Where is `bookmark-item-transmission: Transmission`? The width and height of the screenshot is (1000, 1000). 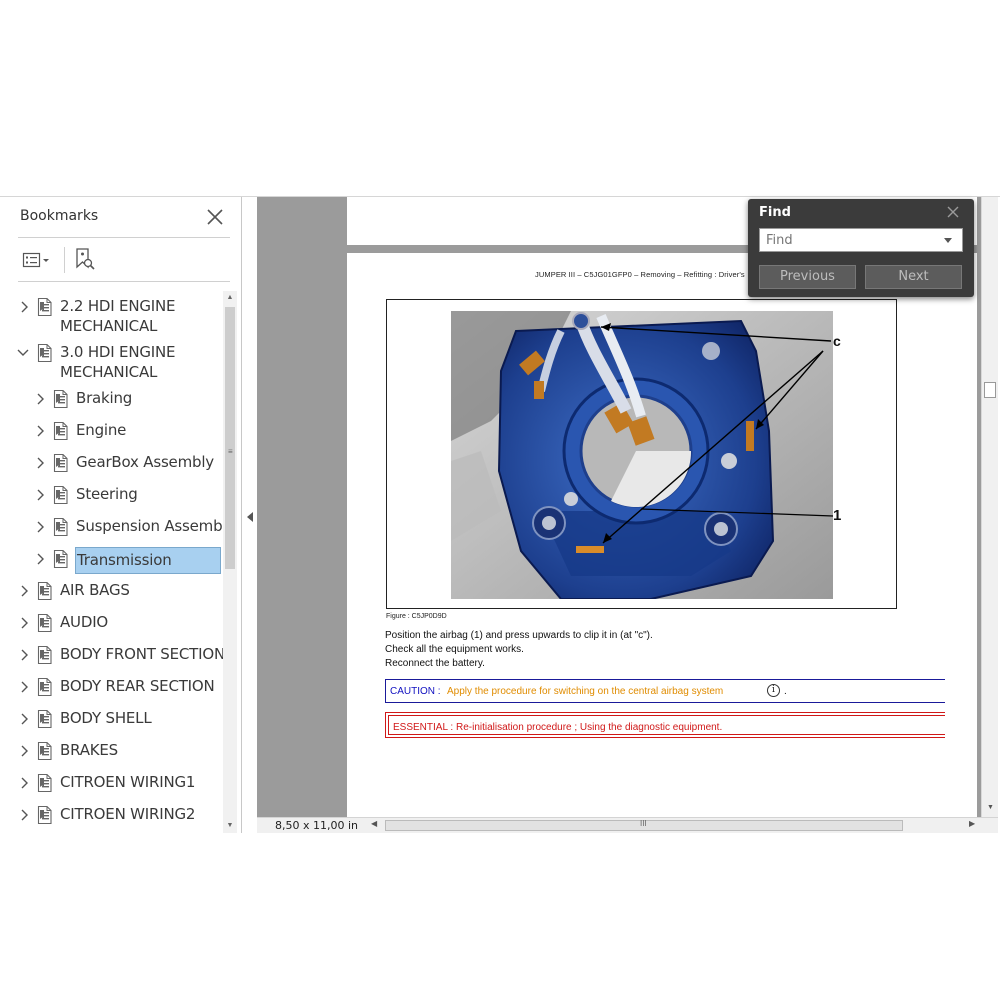 bookmark-item-transmission: Transmission is located at coordinates (113, 558).